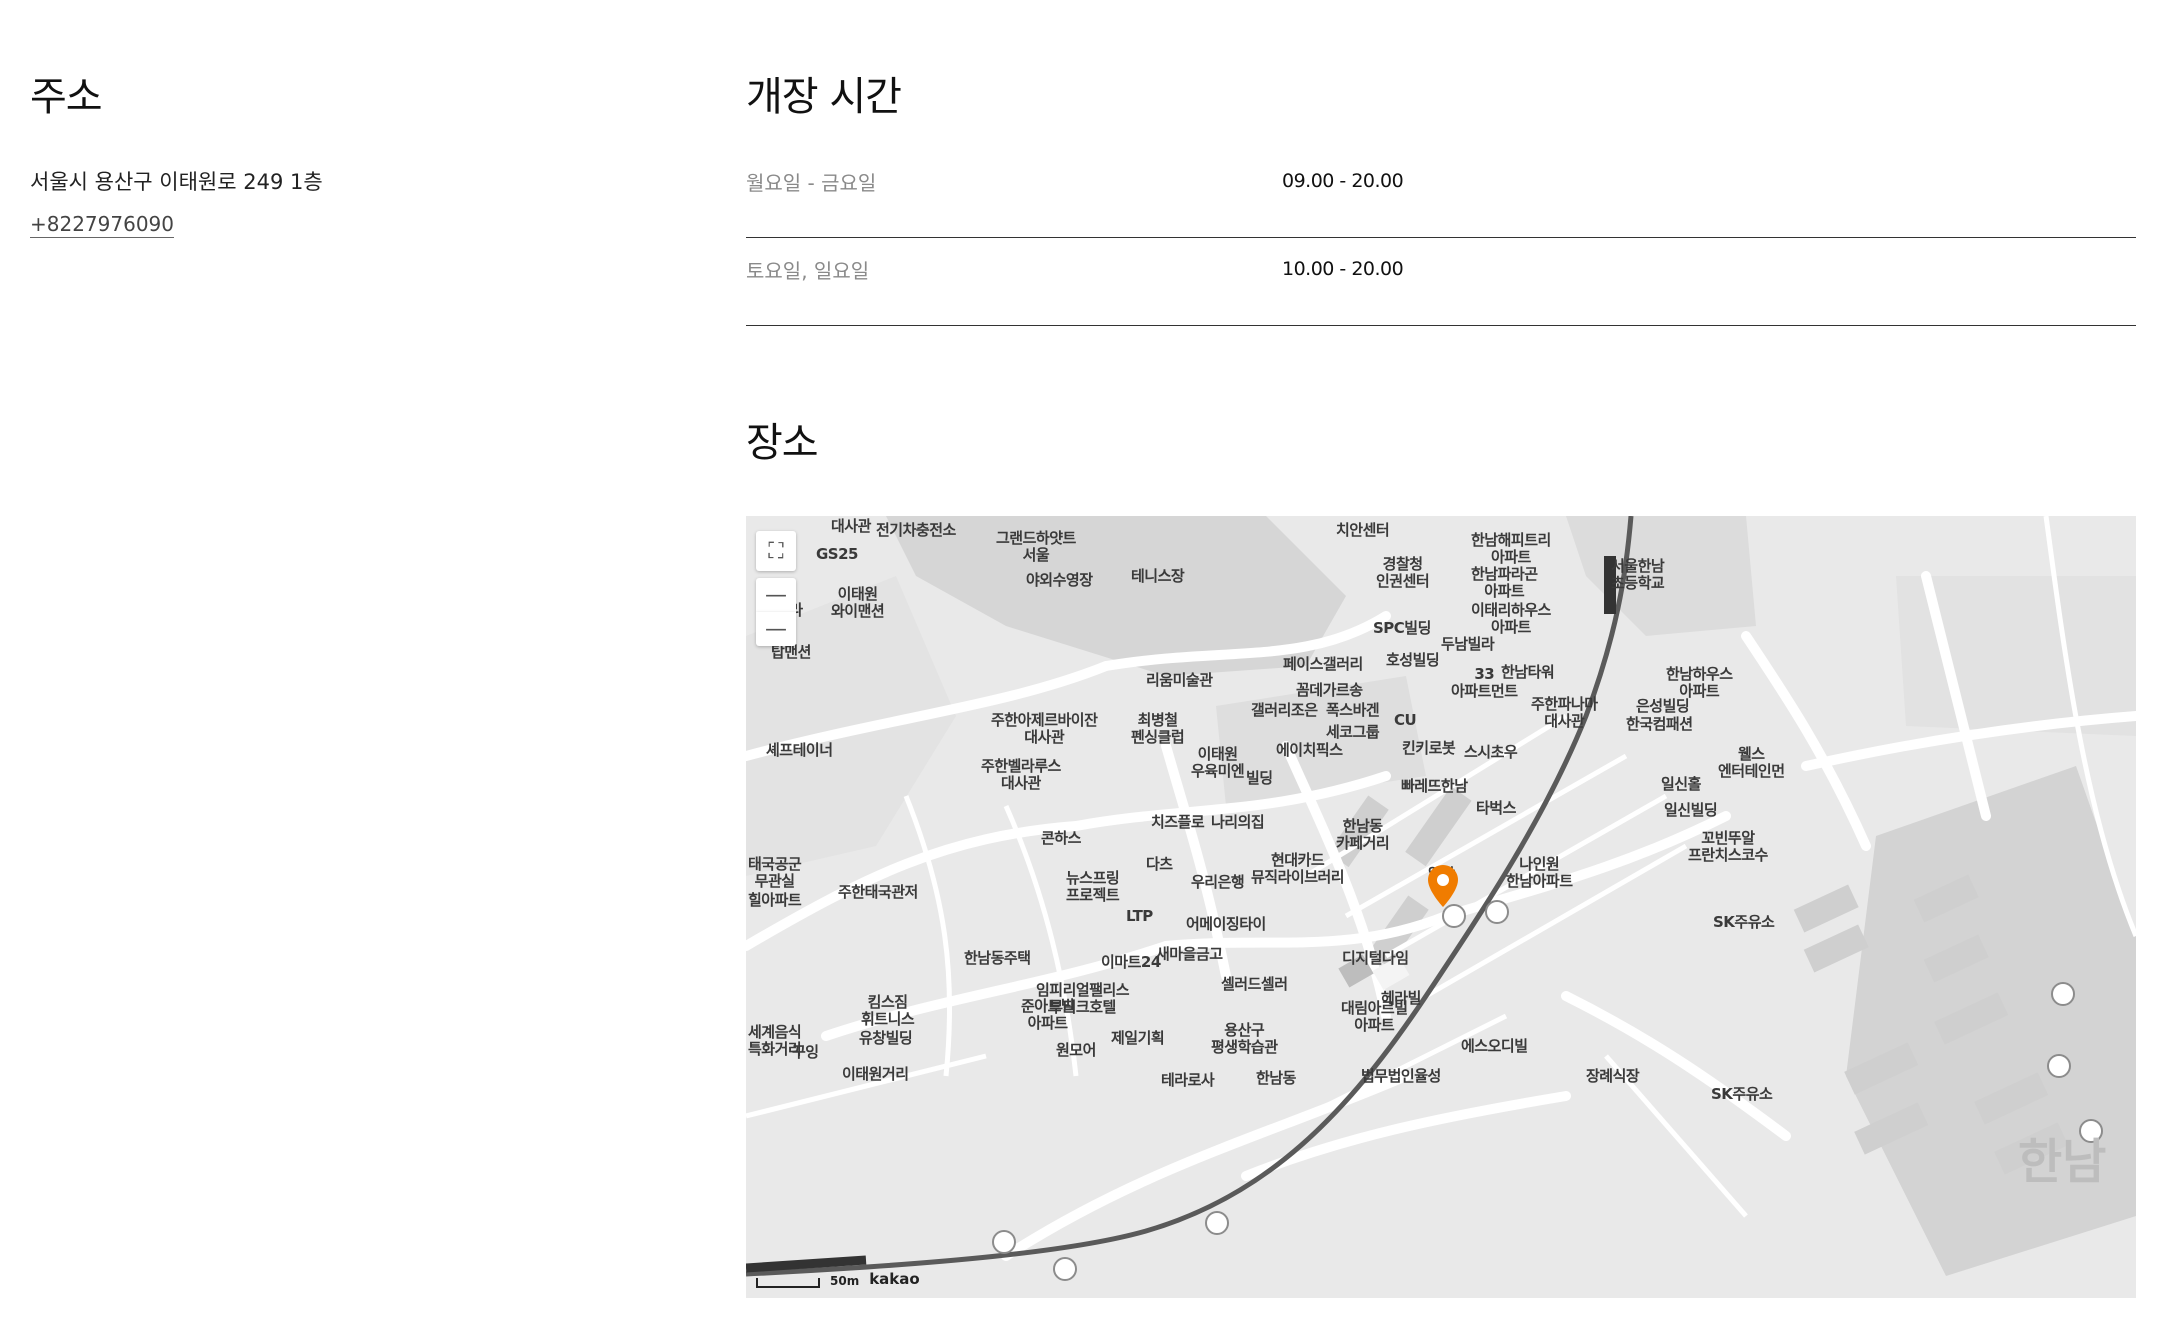  I want to click on map-place-label: 한남동, so click(1276, 1078).